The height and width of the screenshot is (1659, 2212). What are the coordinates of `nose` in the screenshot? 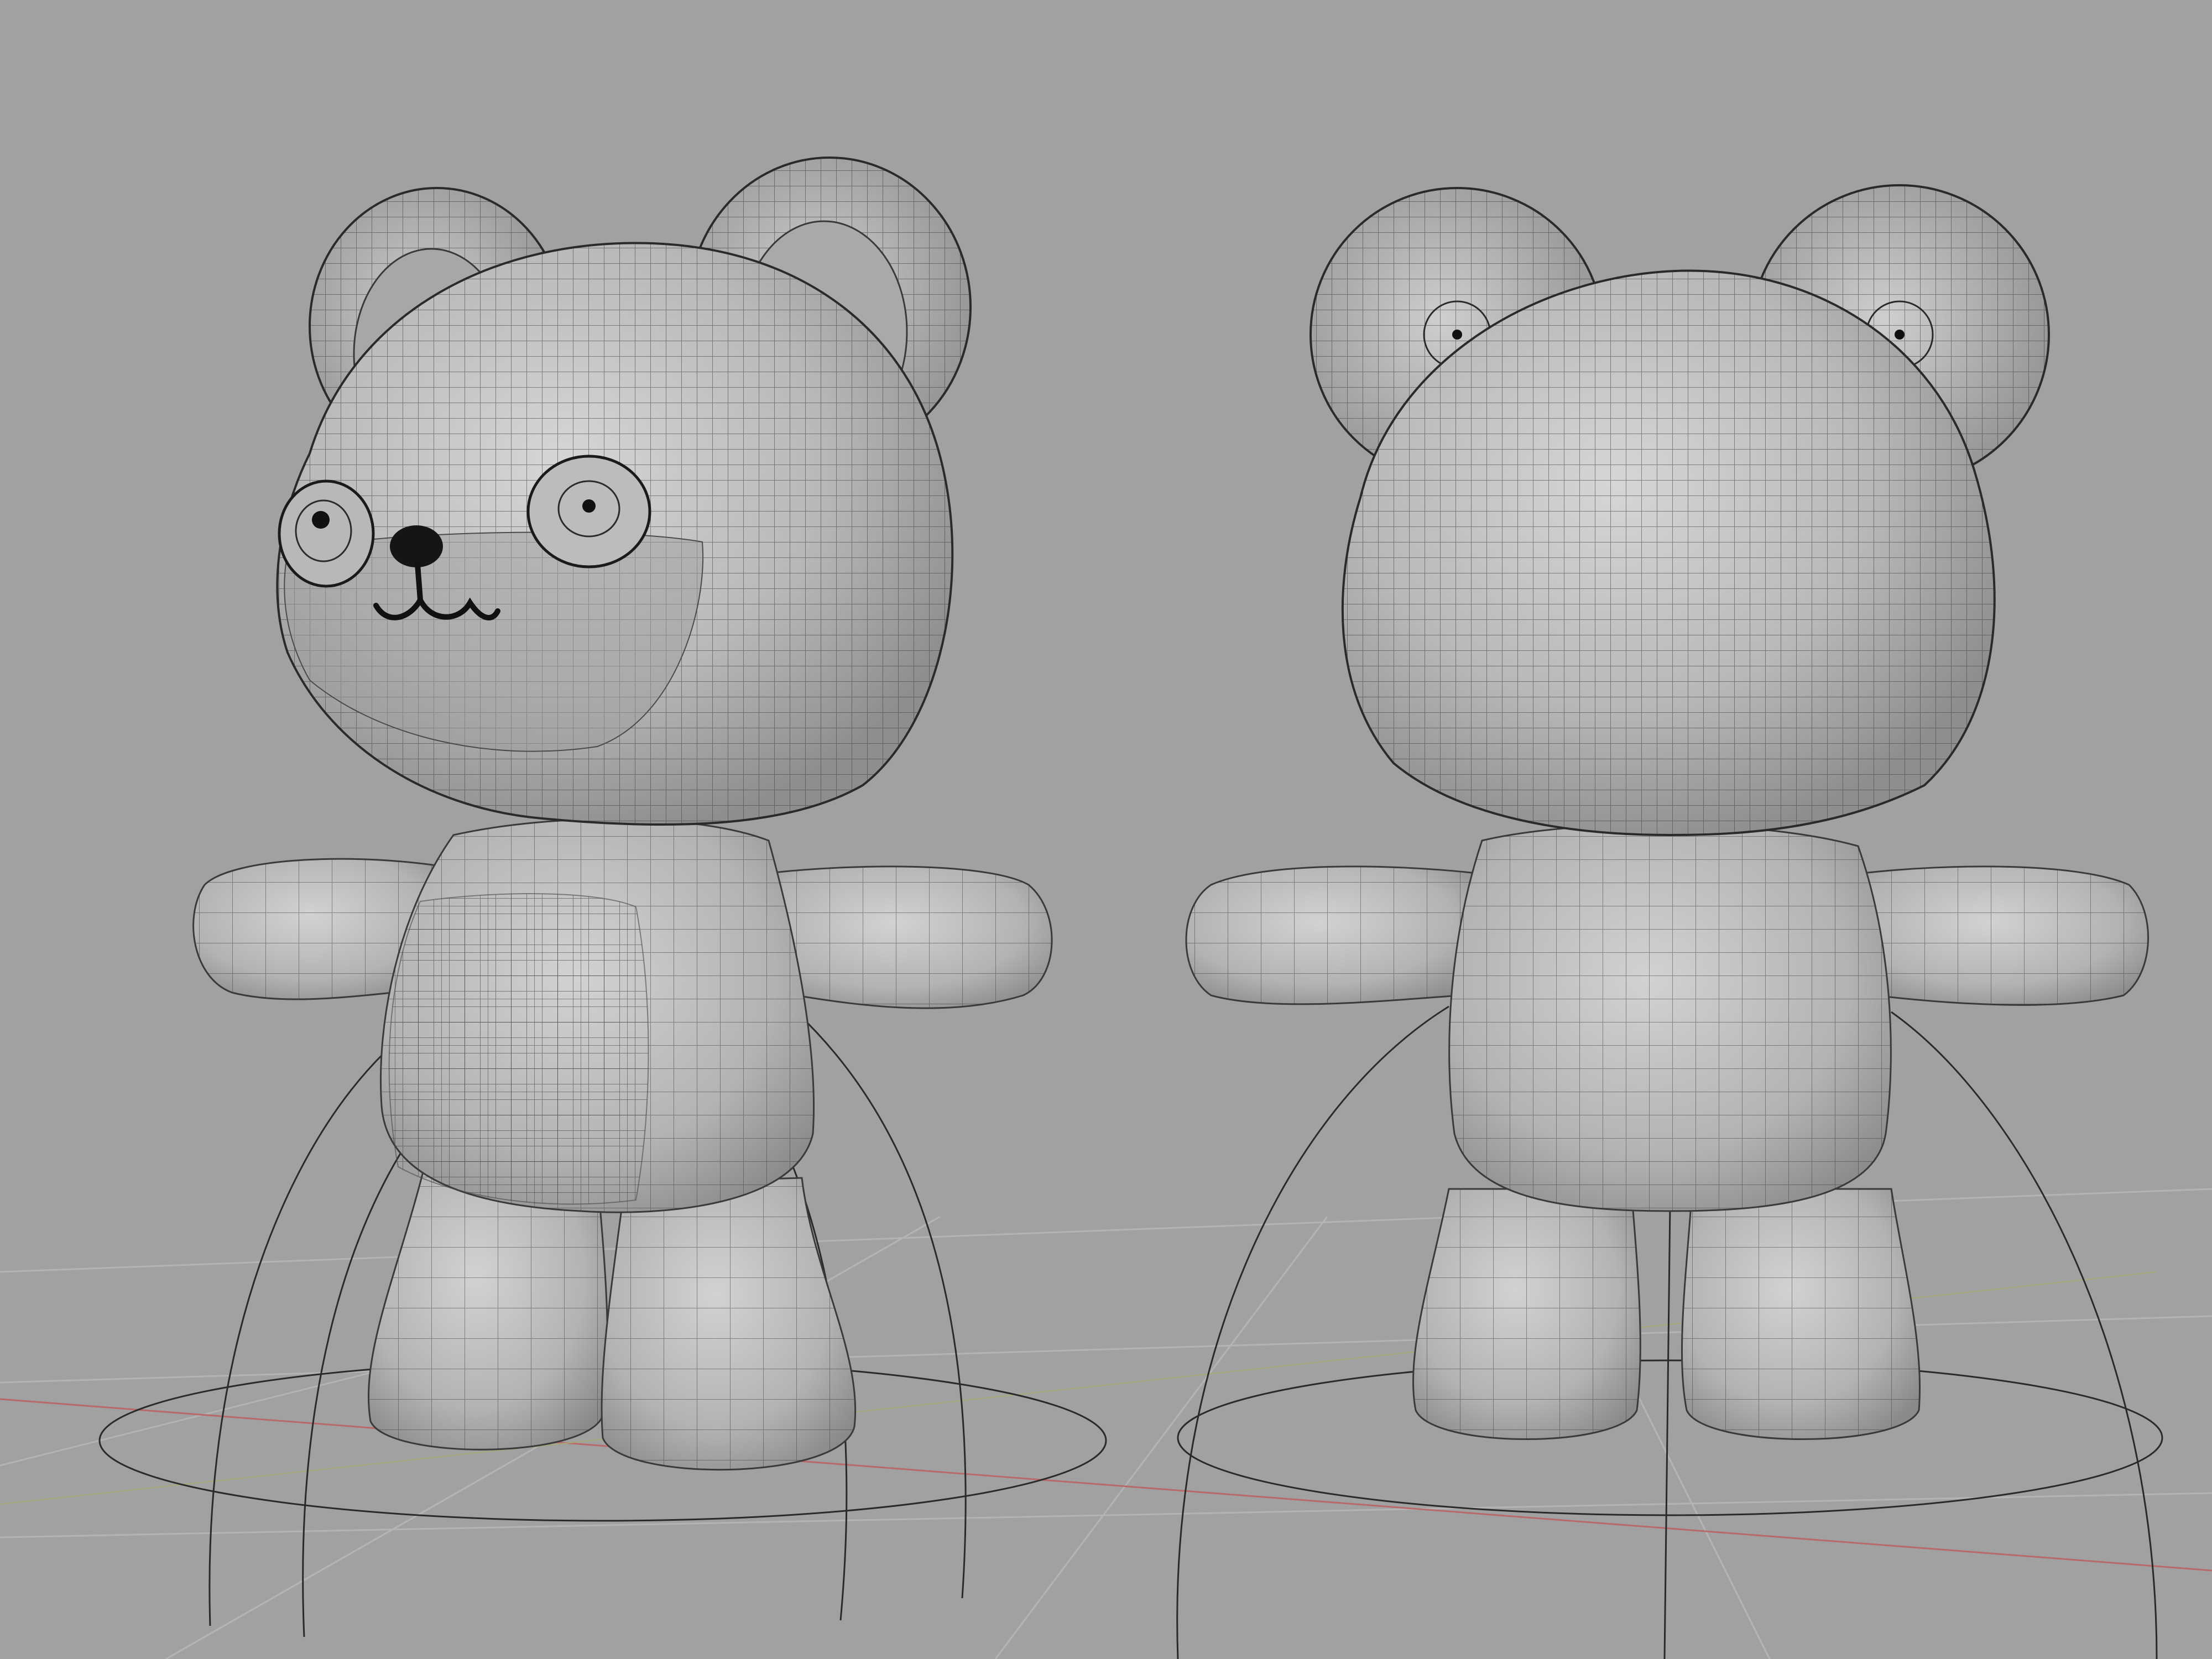 It's located at (417, 546).